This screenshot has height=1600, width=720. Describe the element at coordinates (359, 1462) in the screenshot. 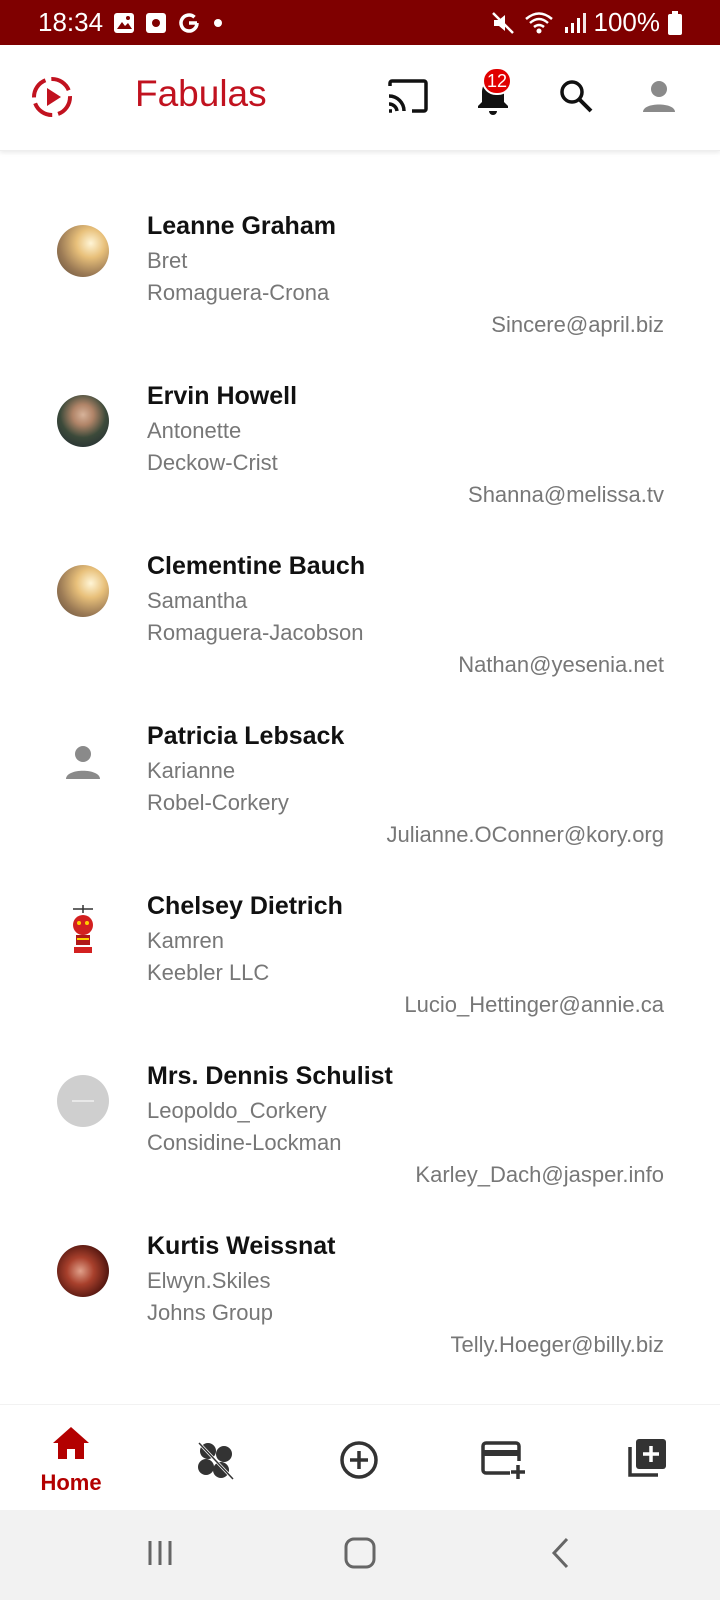

I see `add-circle-icon` at that location.